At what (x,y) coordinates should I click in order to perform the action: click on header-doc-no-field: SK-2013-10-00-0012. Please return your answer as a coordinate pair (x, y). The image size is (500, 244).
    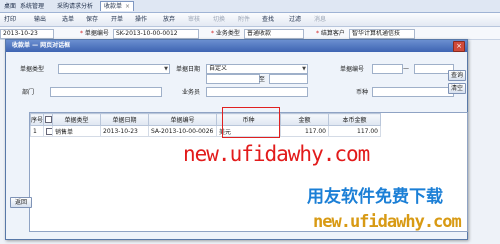
    Looking at the image, I should click on (156, 34).